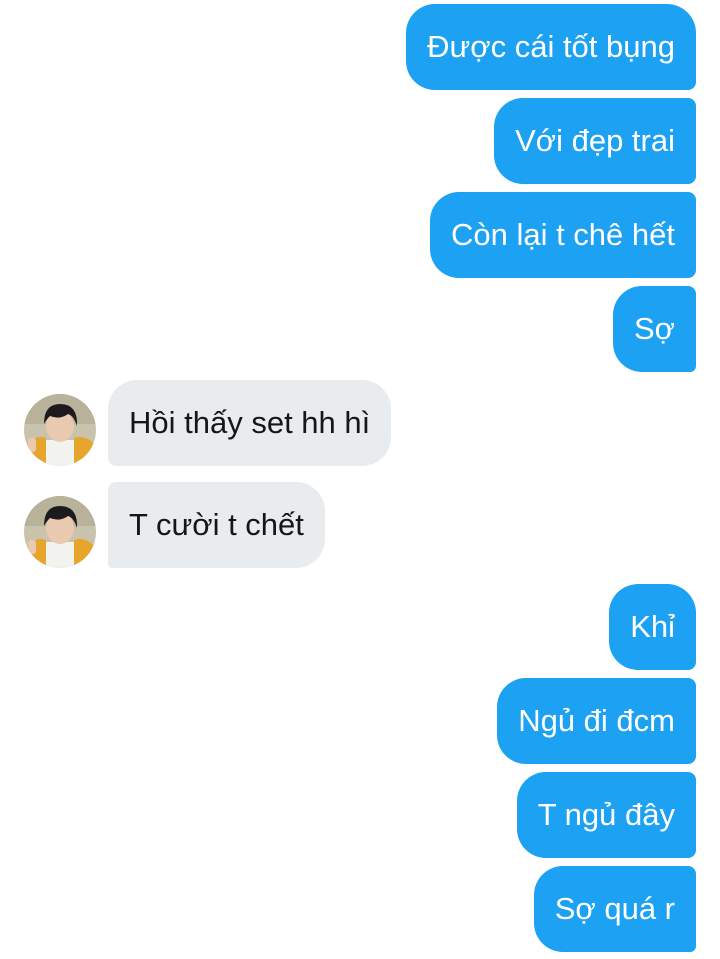 The image size is (720, 959). Describe the element at coordinates (596, 721) in the screenshot. I see `sent-message-bubble: Ngủ đi đcm` at that location.